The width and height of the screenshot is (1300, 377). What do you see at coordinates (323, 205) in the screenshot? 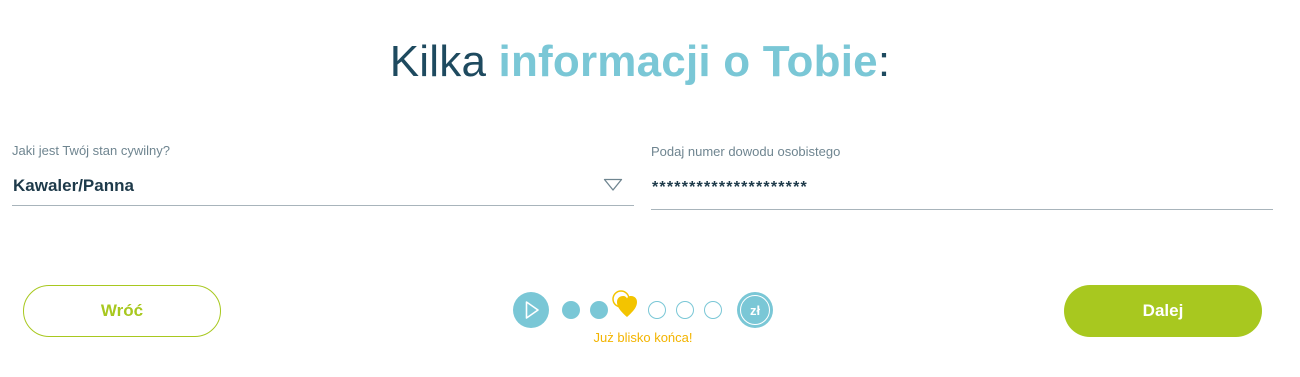
I see `marital-status-underline` at bounding box center [323, 205].